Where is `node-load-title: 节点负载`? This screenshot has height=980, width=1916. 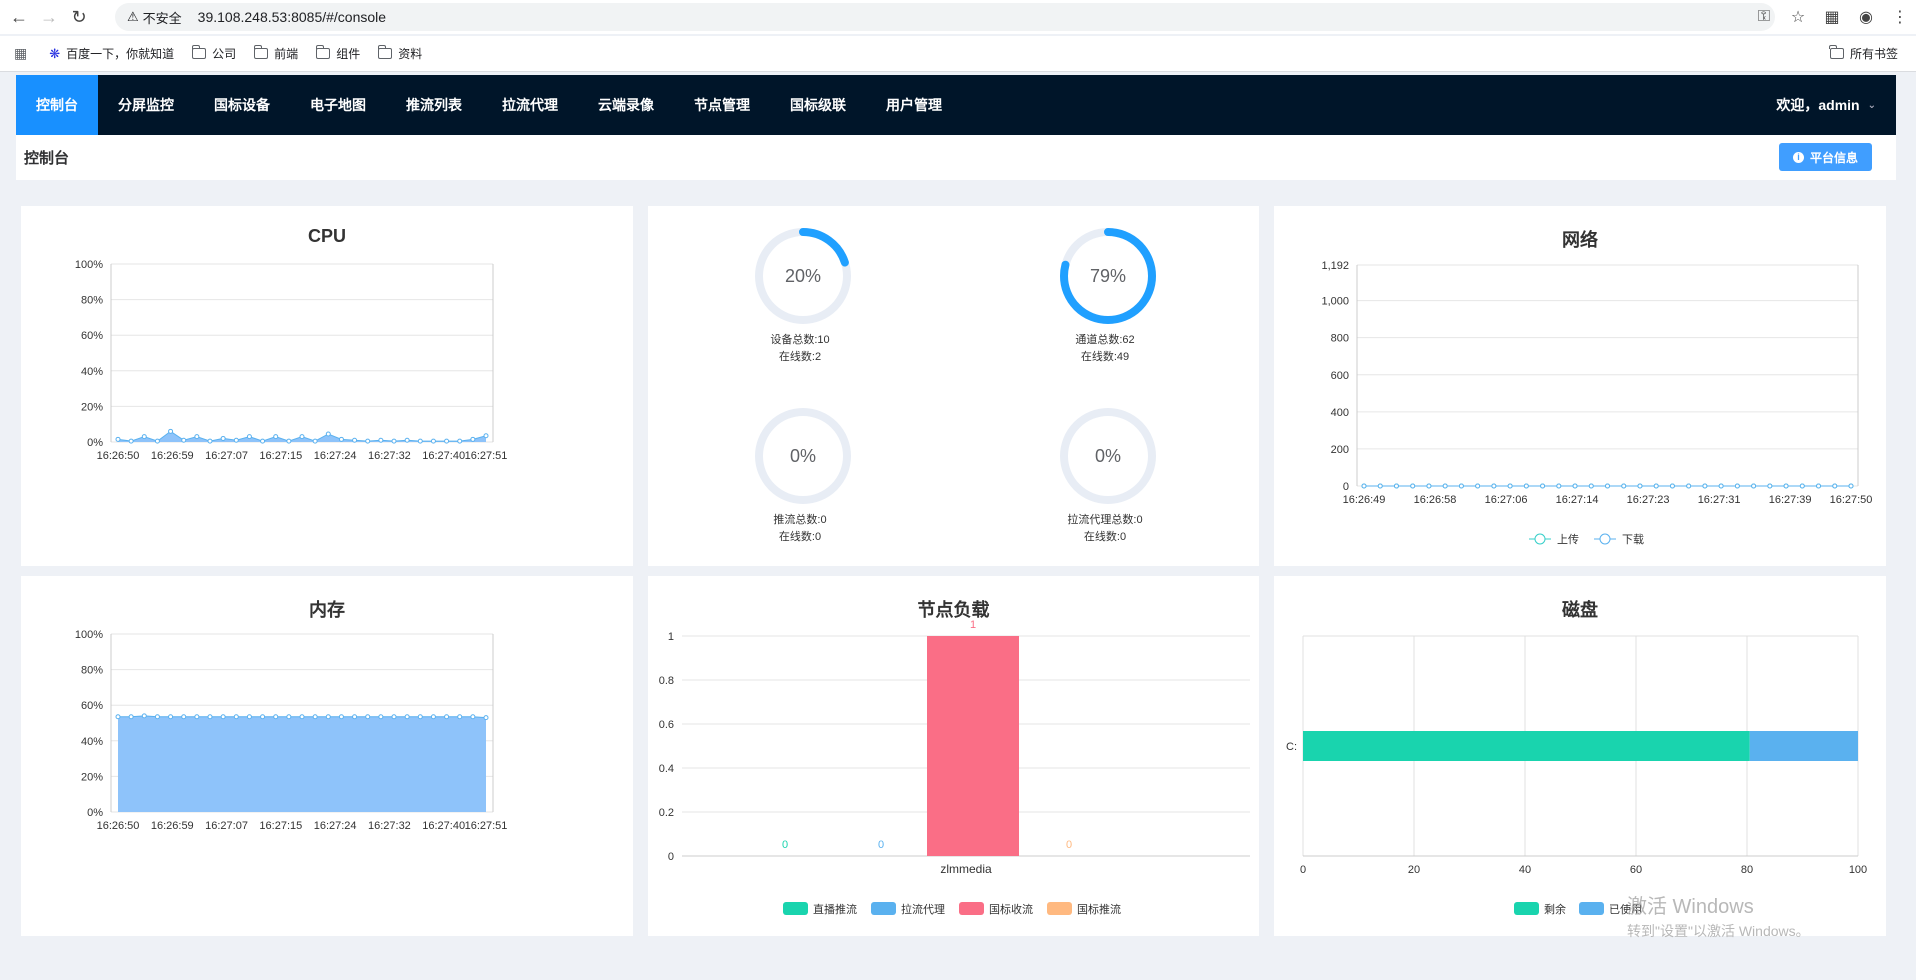 node-load-title: 节点负载 is located at coordinates (953, 610).